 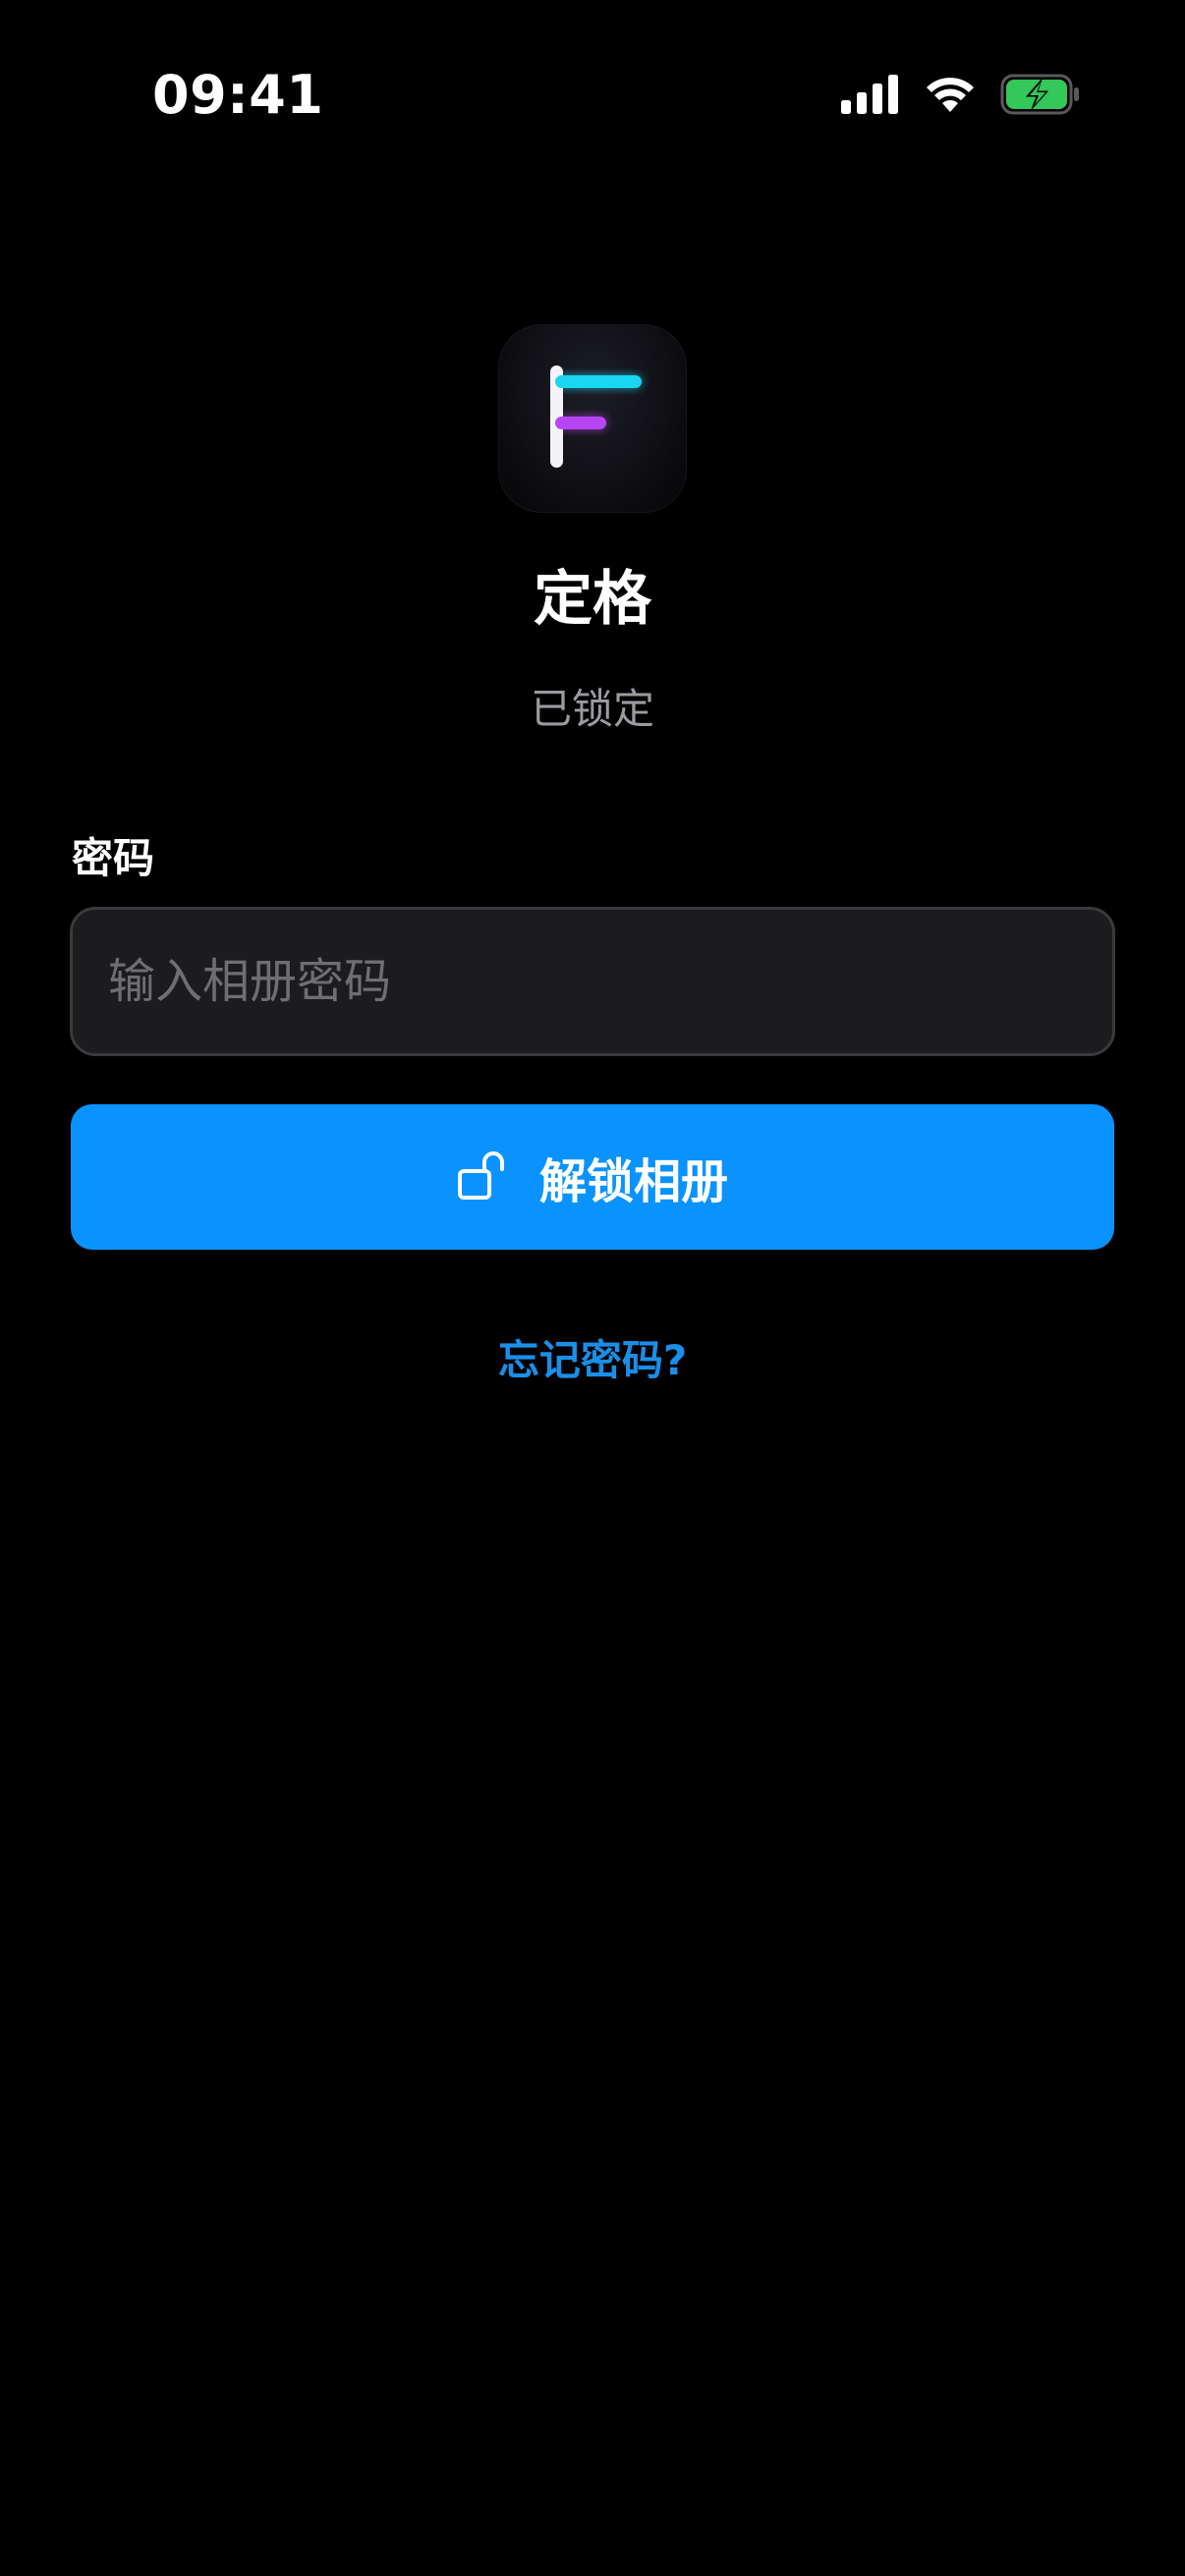 I want to click on unlock-button-label: 解锁相册, so click(x=633, y=1181).